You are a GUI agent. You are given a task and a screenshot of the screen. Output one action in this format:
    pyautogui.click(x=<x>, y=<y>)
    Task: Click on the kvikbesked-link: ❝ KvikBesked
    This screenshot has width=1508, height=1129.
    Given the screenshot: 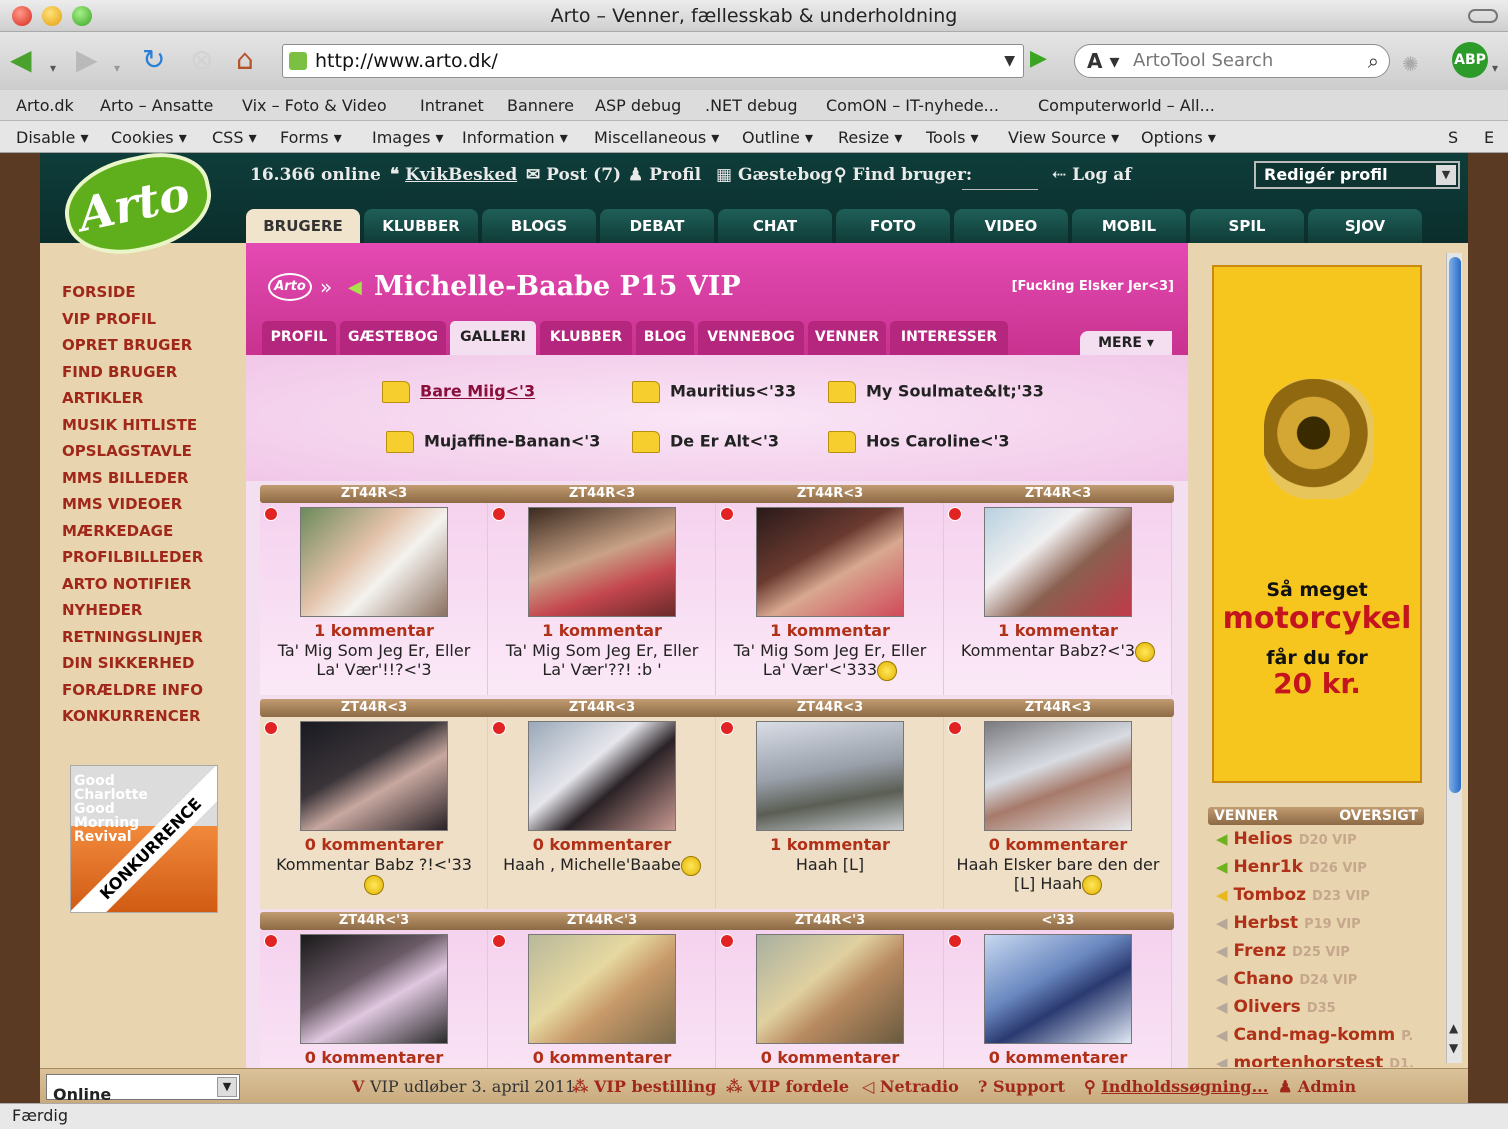 What is the action you would take?
    pyautogui.click(x=453, y=175)
    